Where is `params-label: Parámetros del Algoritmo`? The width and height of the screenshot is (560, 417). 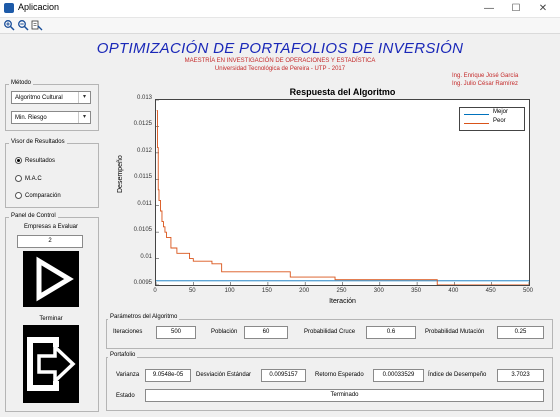 params-label: Parámetros del Algoritmo is located at coordinates (144, 317).